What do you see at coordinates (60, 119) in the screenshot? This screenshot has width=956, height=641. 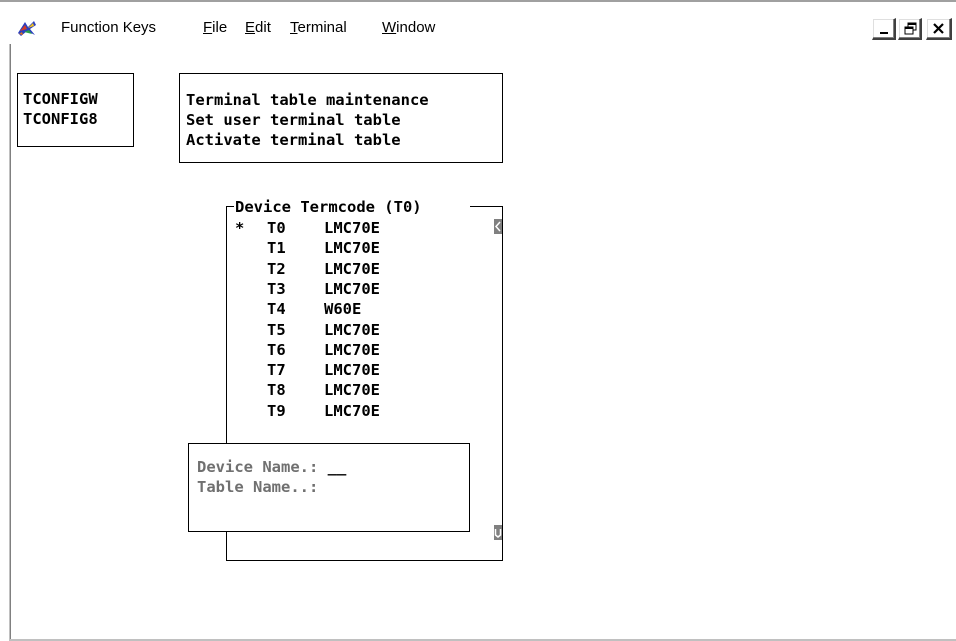 I see `command-tconfig8: TCONFIG8` at bounding box center [60, 119].